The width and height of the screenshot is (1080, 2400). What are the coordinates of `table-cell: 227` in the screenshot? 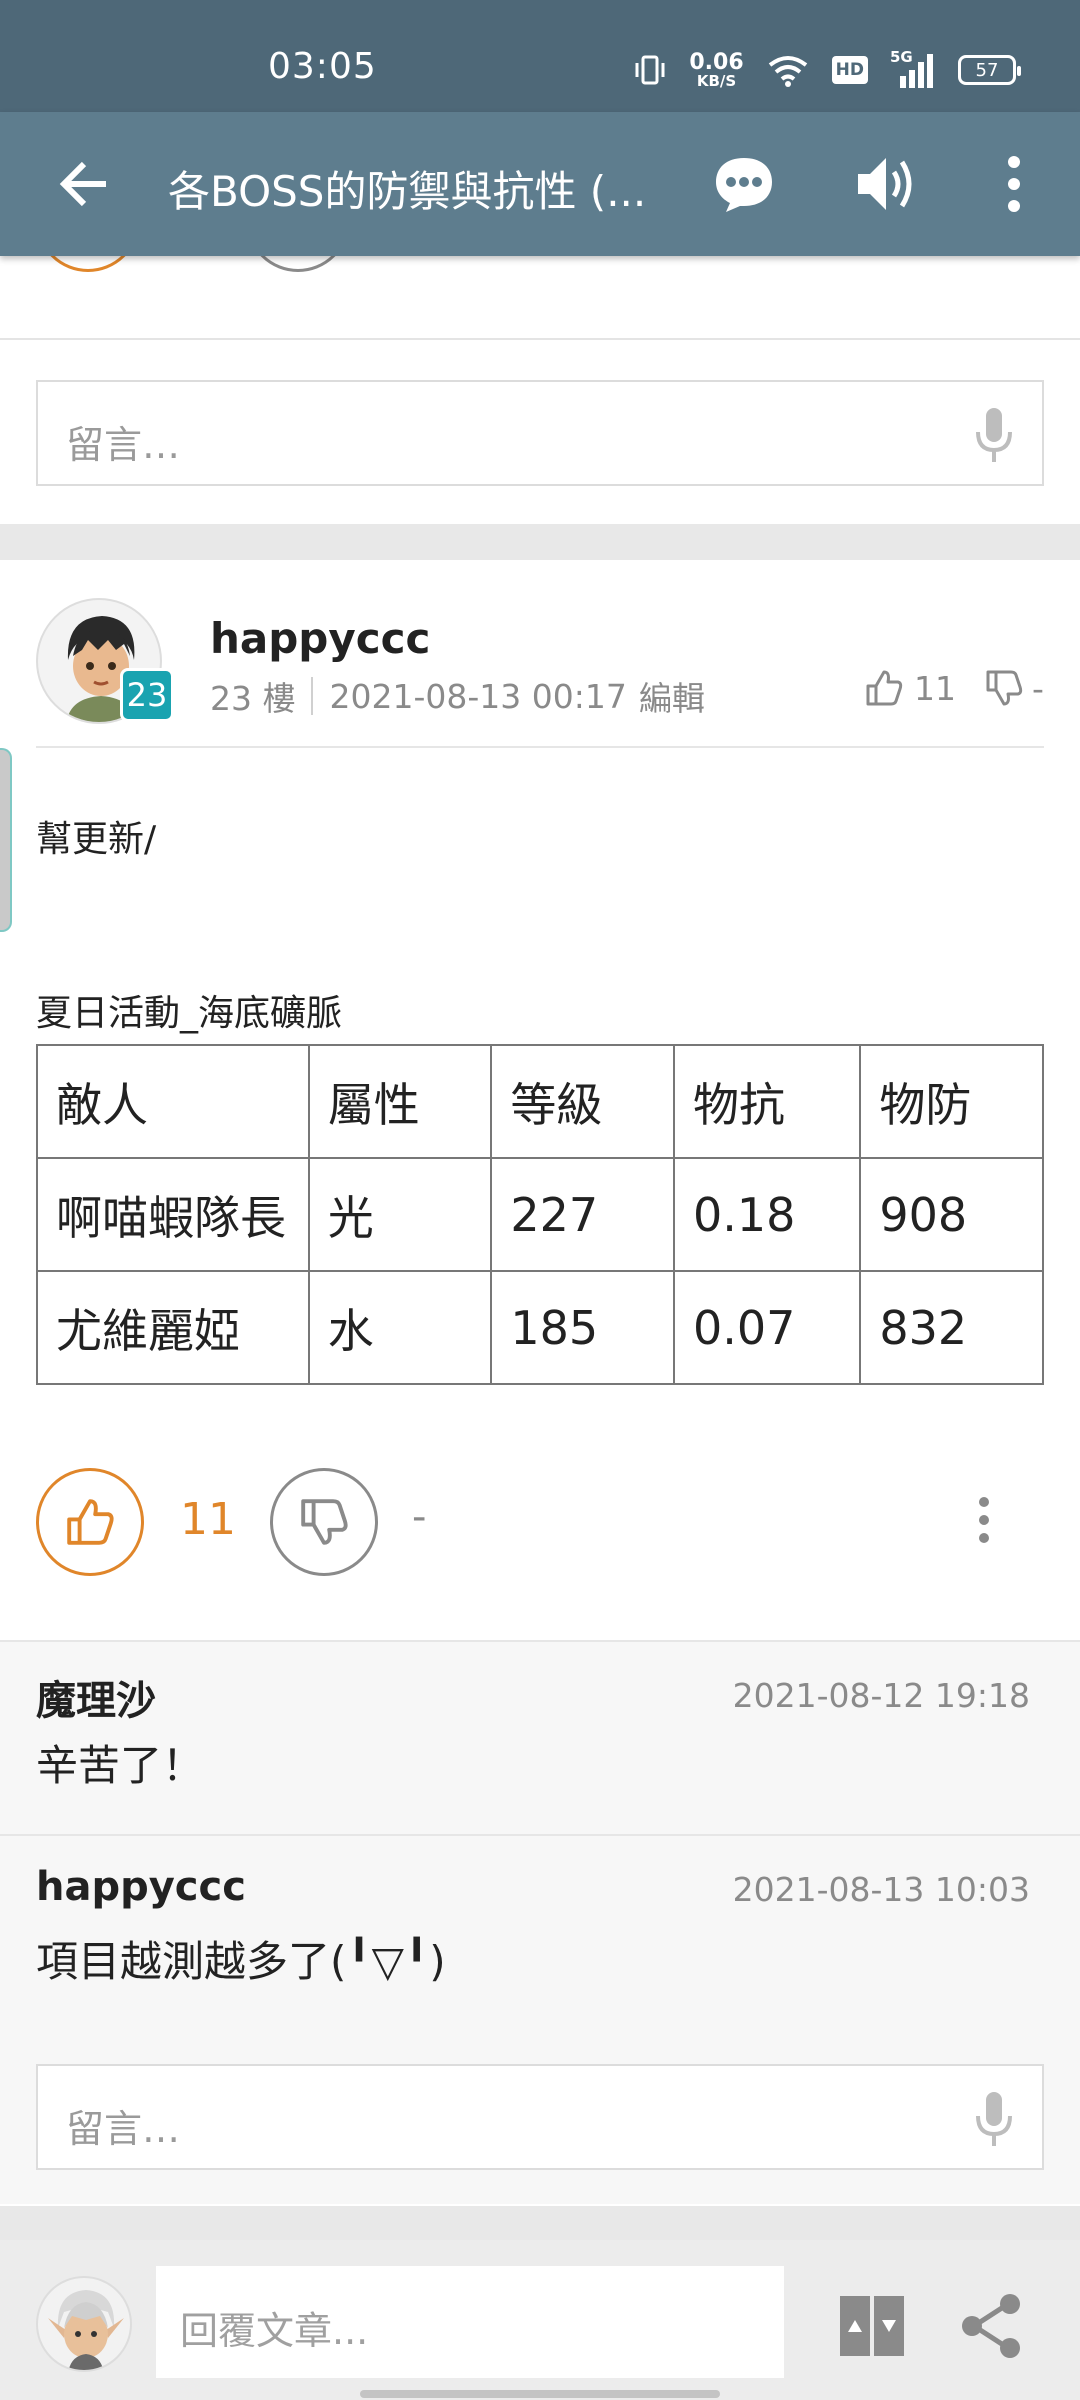 It's located at (582, 1214).